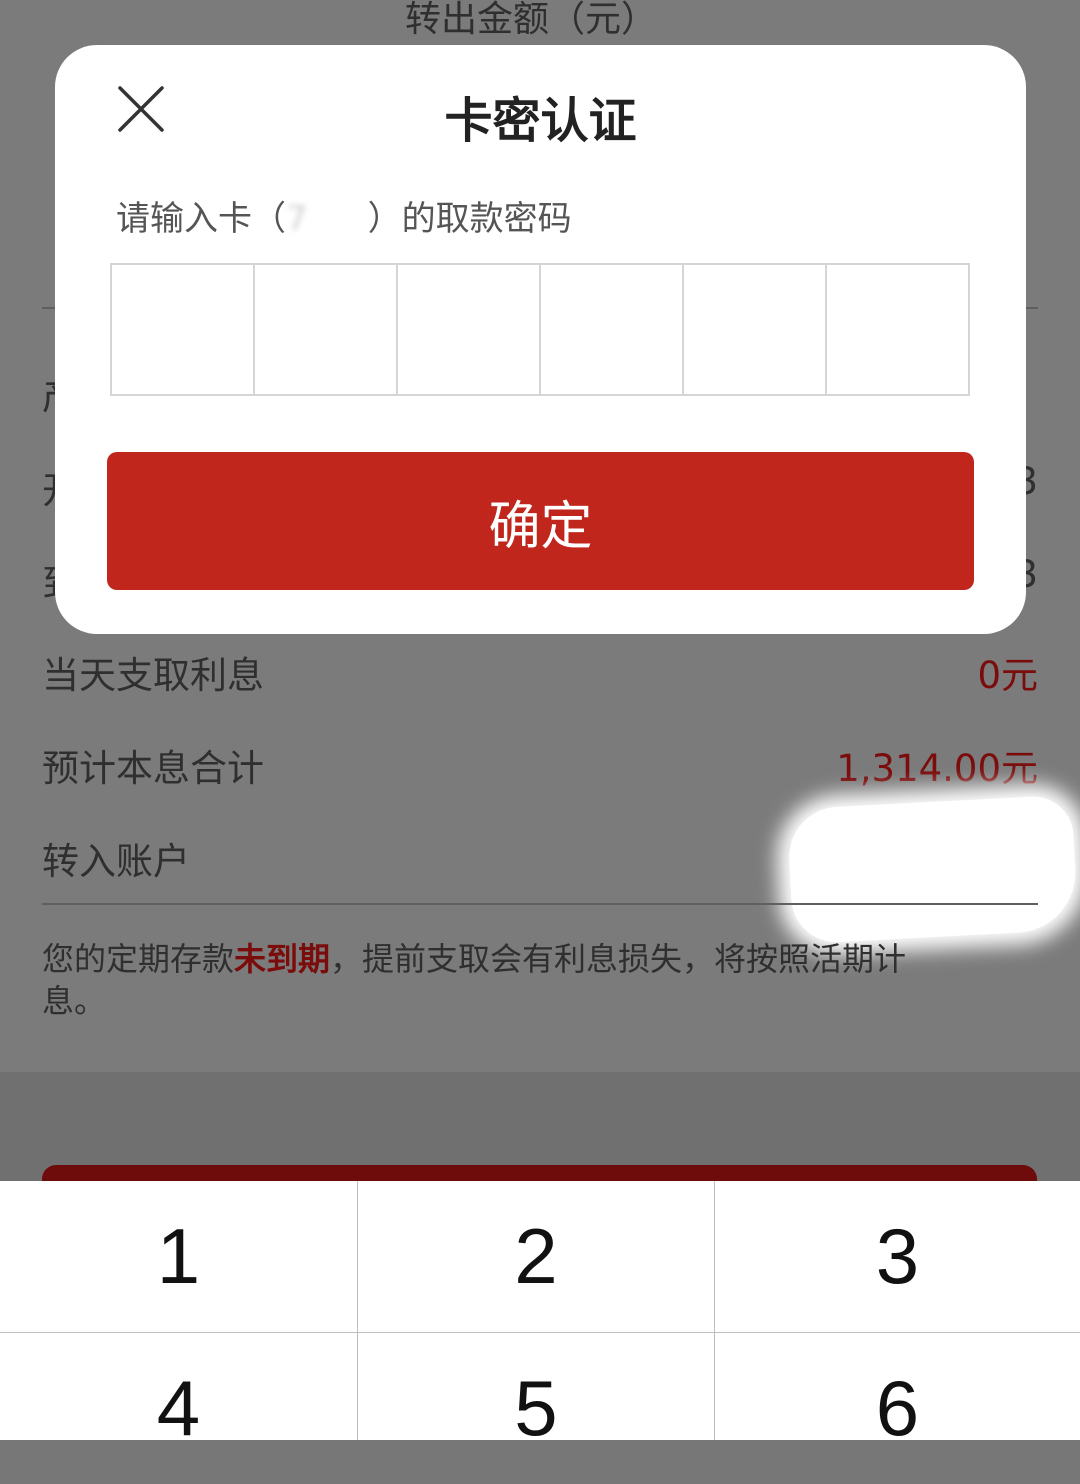 The image size is (1080, 1484). What do you see at coordinates (540, 121) in the screenshot?
I see `dialog-title: 卡密认证` at bounding box center [540, 121].